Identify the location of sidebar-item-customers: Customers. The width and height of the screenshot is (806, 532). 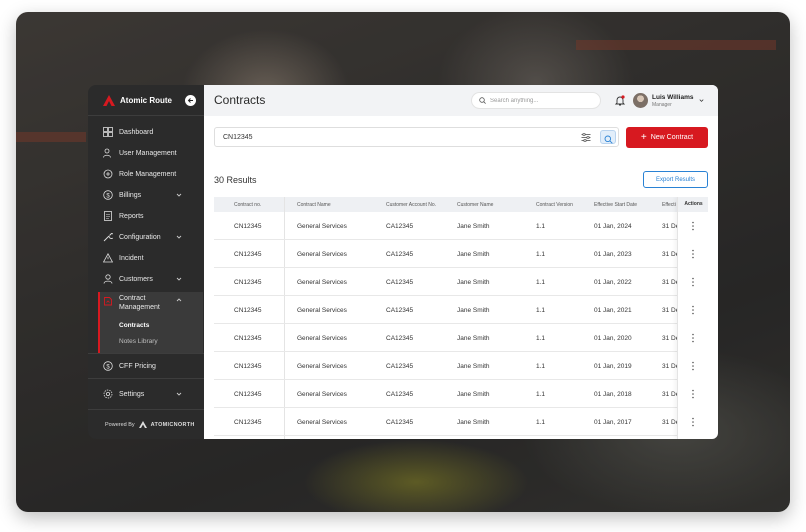
(151, 279).